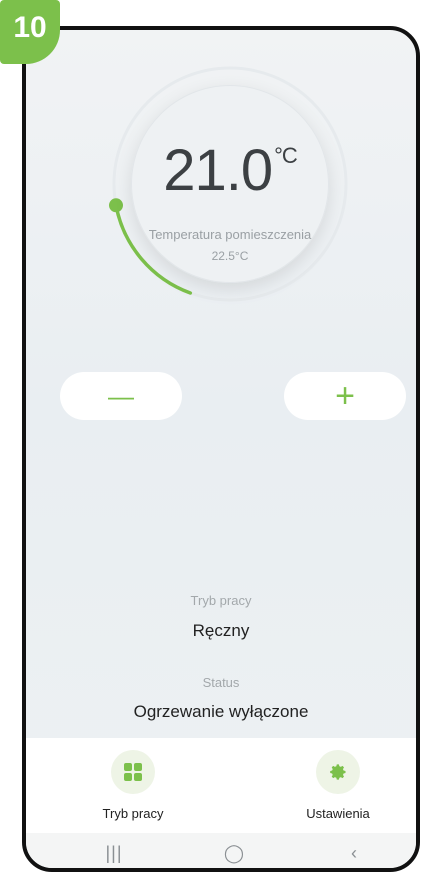  I want to click on room-temperature-value: 22.5°C, so click(230, 256).